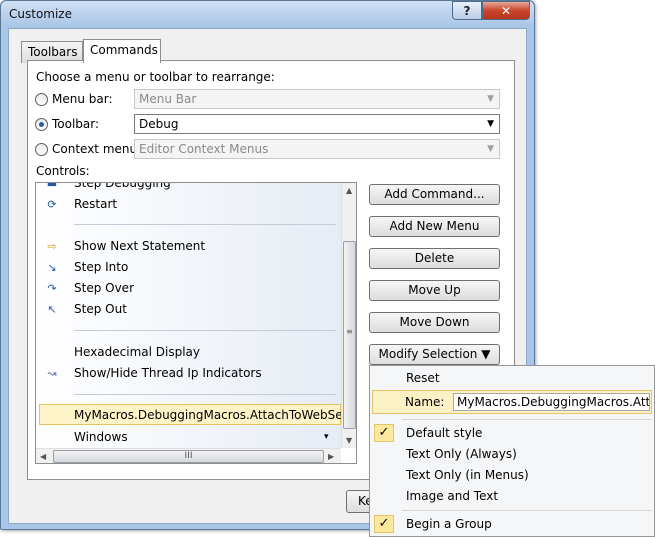 This screenshot has width=655, height=537. I want to click on menu-item-name: Name: MyMacros.DebuggingMacros.Attach, so click(512, 402).